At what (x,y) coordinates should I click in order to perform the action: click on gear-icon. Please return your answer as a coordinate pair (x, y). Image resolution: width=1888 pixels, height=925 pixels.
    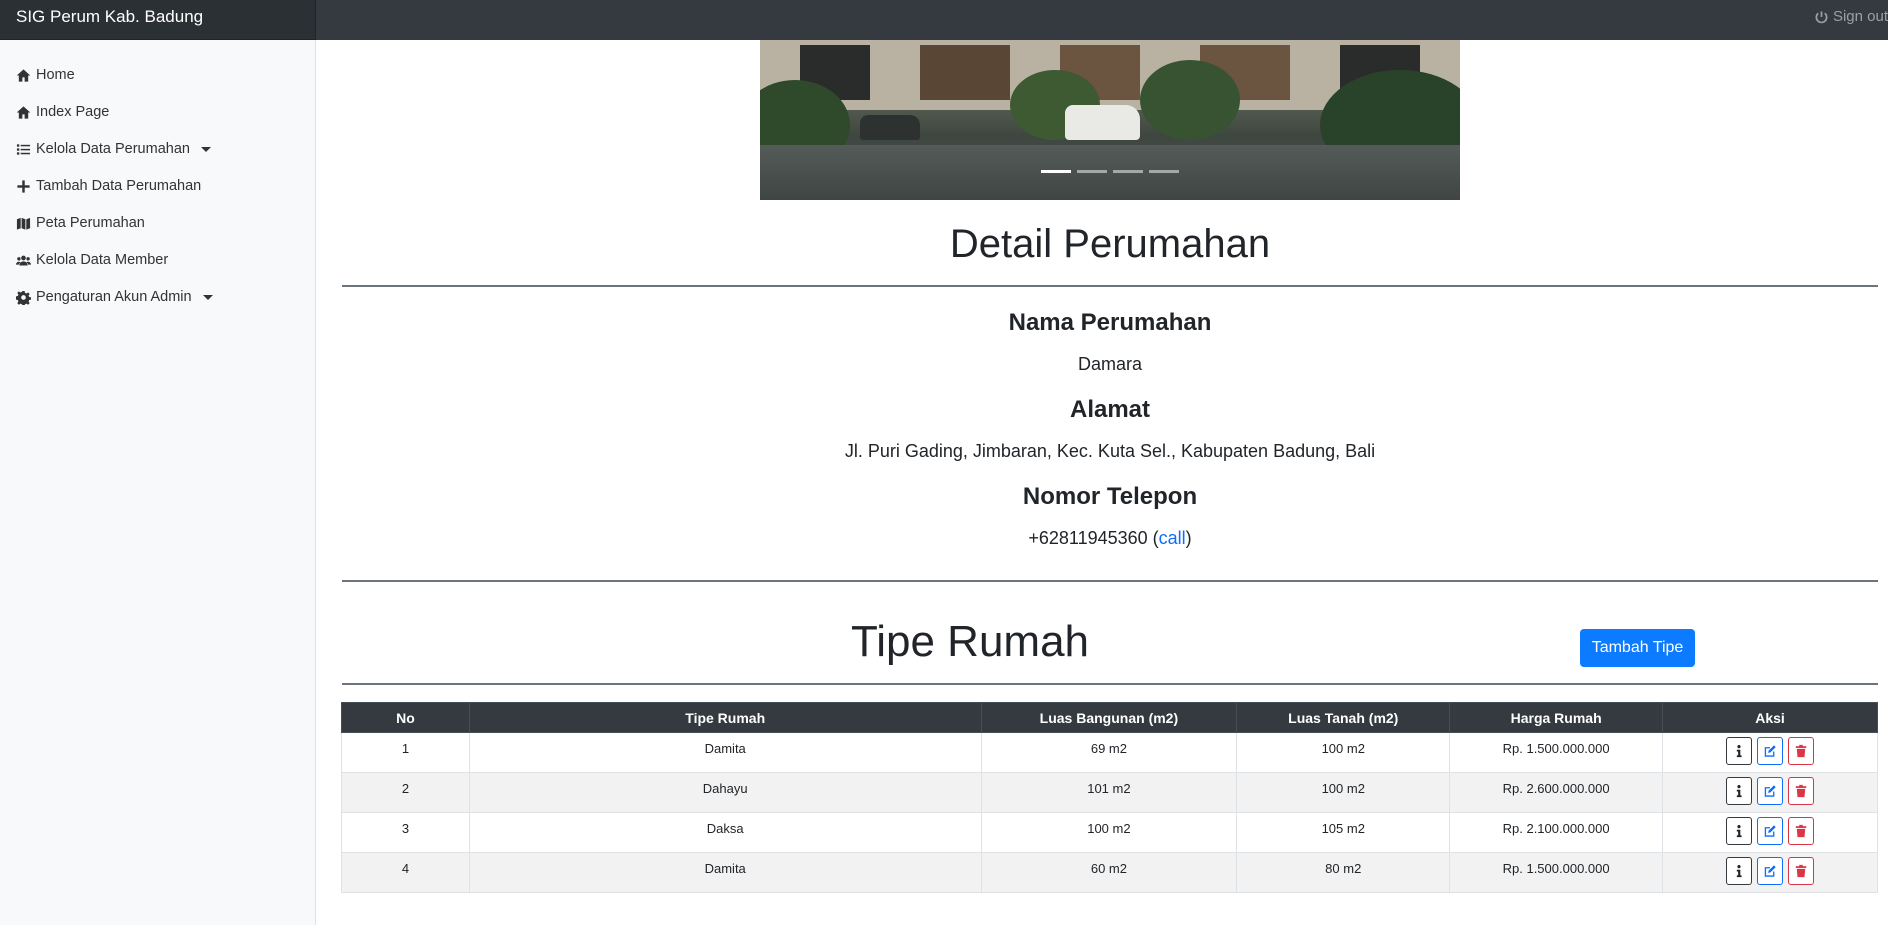
    Looking at the image, I should click on (23, 297).